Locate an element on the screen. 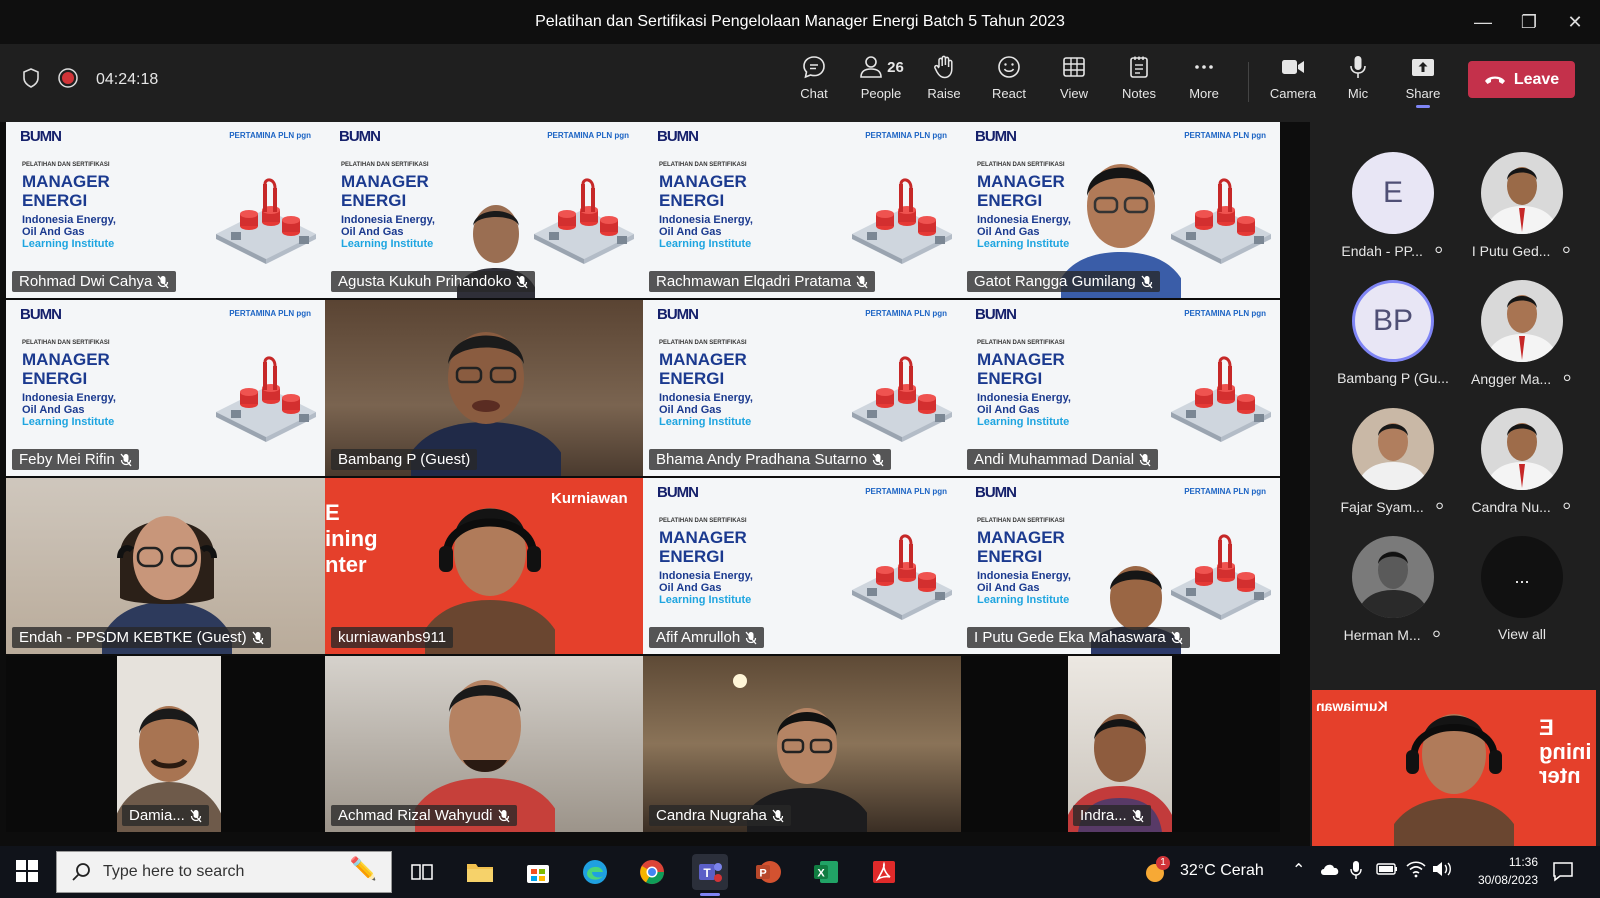  wifi-icon is located at coordinates (1416, 871).